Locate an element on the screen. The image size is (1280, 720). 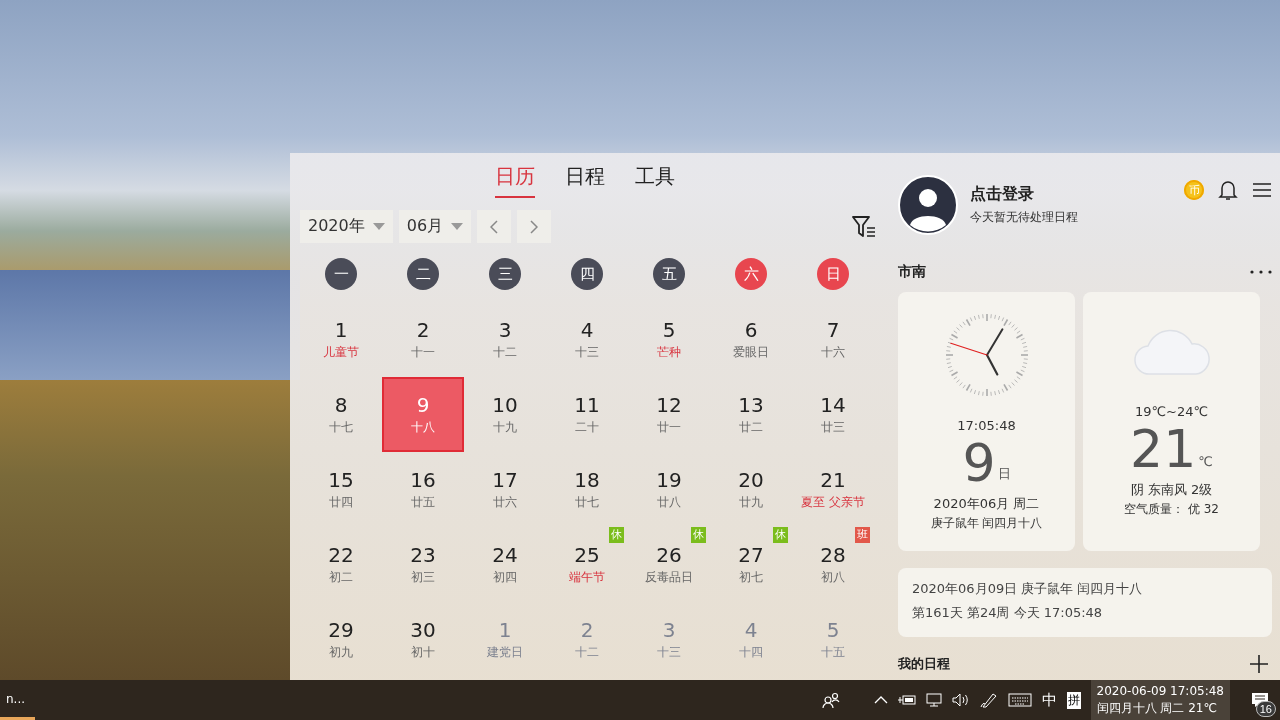
network-icon is located at coordinates (933, 700).